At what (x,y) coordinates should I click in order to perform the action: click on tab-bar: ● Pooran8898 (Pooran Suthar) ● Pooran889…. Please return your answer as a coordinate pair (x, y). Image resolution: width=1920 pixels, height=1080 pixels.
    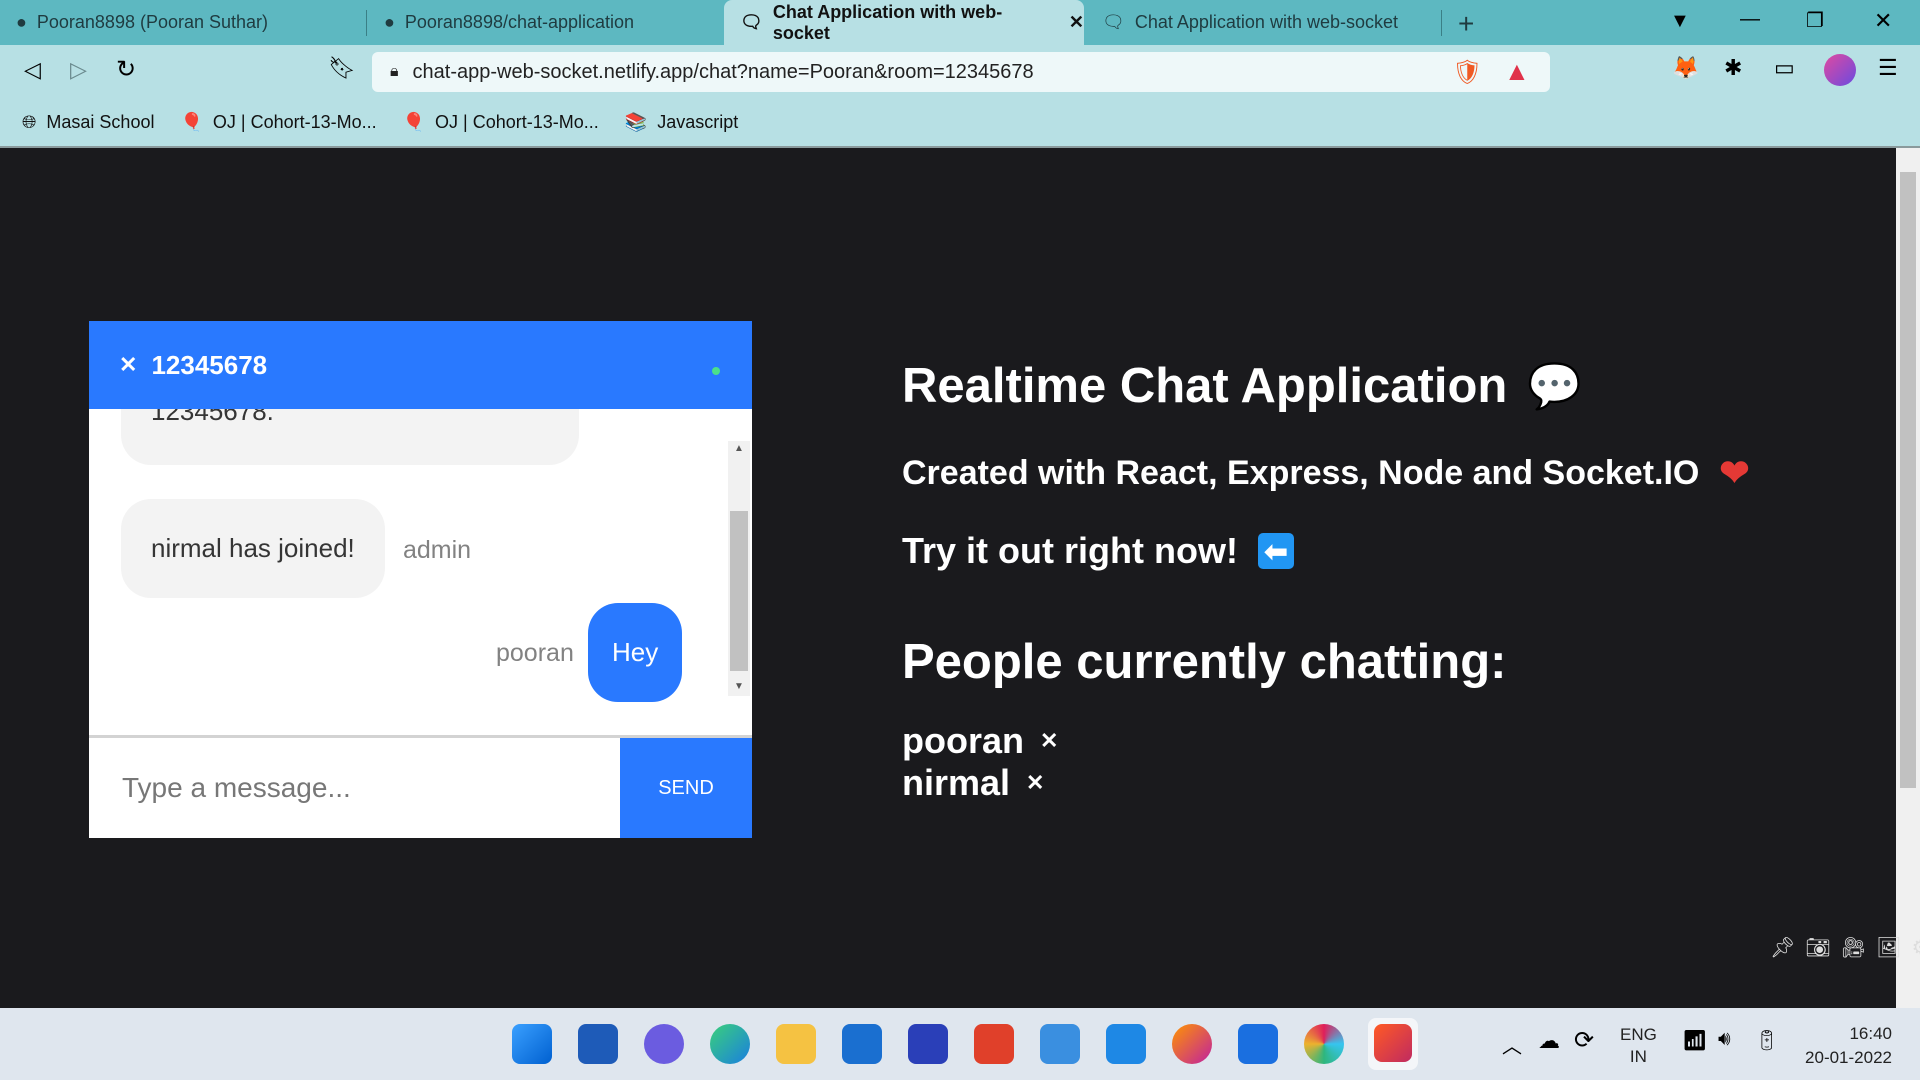
    Looking at the image, I should click on (960, 22).